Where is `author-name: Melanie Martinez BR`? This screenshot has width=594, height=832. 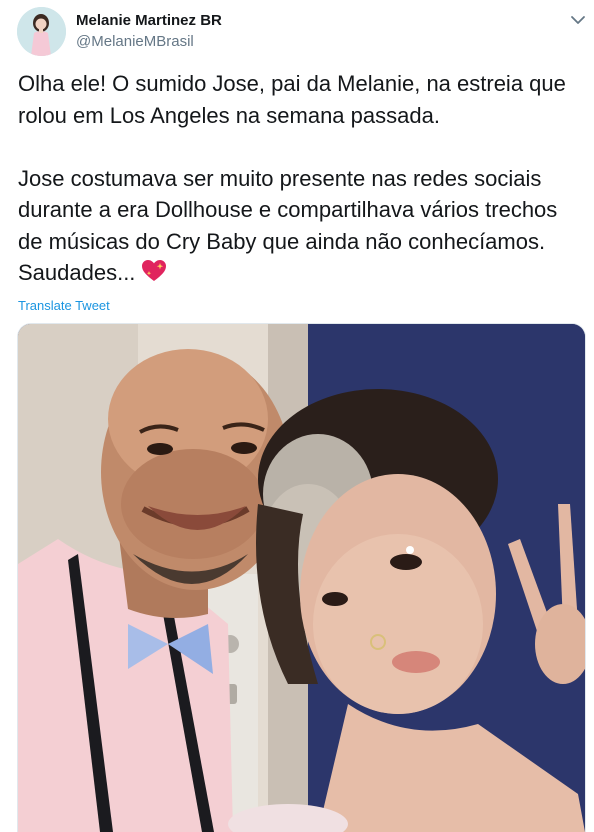
author-name: Melanie Martinez BR is located at coordinates (149, 20).